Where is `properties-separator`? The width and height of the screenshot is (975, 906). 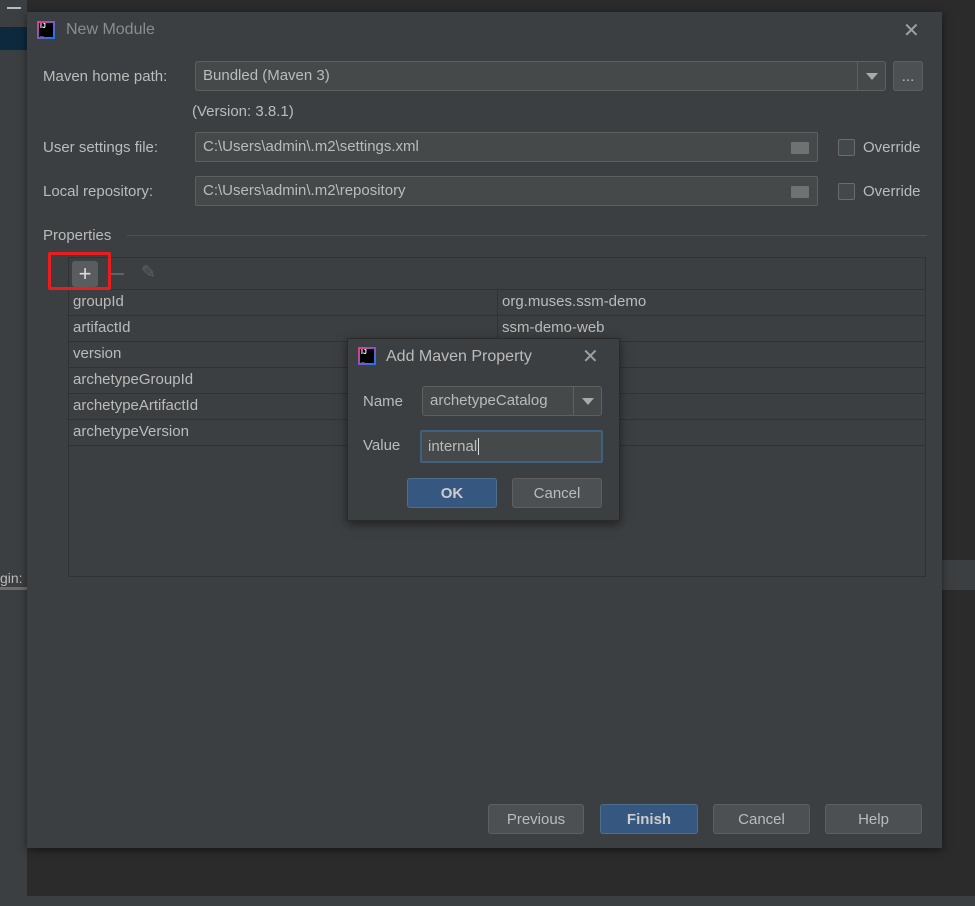
properties-separator is located at coordinates (527, 235).